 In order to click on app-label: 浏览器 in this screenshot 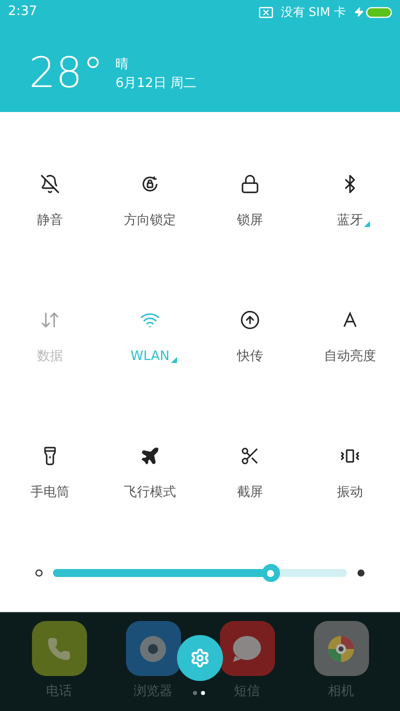, I will do `click(153, 692)`.